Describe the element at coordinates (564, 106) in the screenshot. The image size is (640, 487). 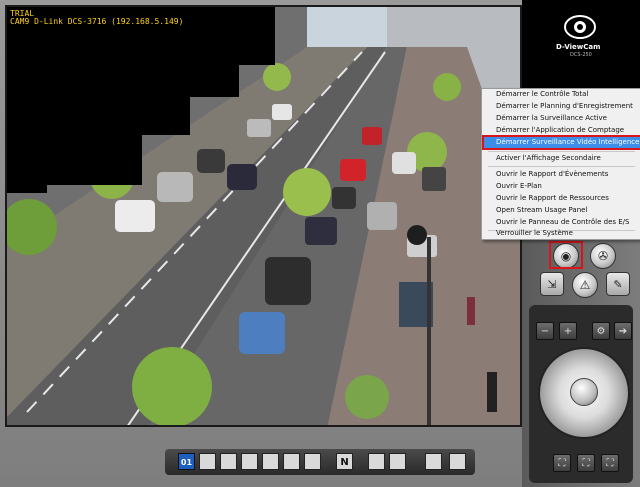
I see `menu-item-planning: Démarrer le Planning d'Enregistrement` at that location.